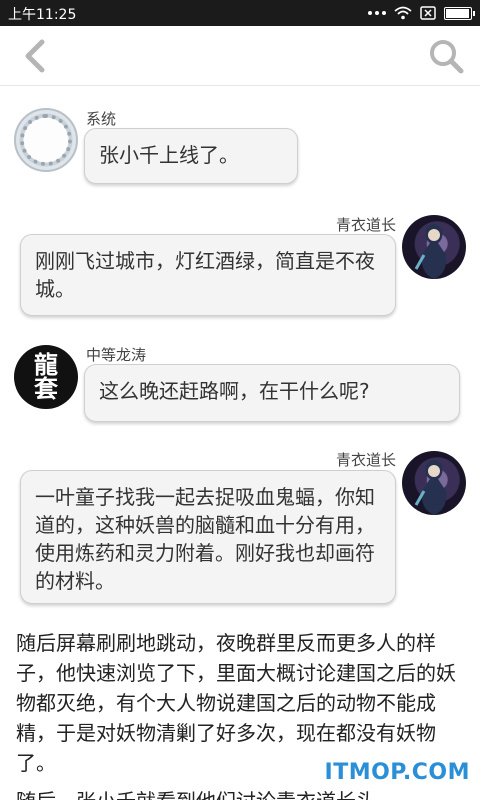 The width and height of the screenshot is (480, 800). I want to click on status-bar: 上午11:25, so click(240, 13).